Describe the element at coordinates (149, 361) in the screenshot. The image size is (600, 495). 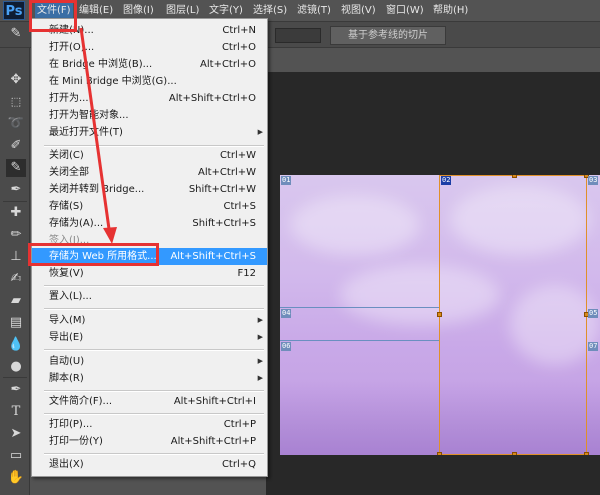
I see `menu-item-automate: 自动(U) ▶` at that location.